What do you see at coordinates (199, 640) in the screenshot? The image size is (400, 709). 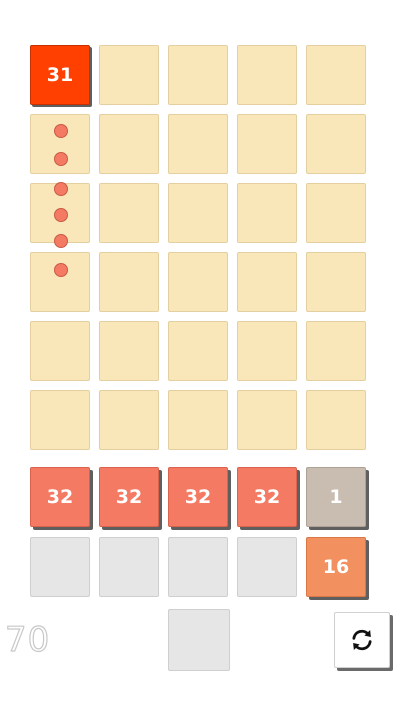 I see `next-tile-slot` at bounding box center [199, 640].